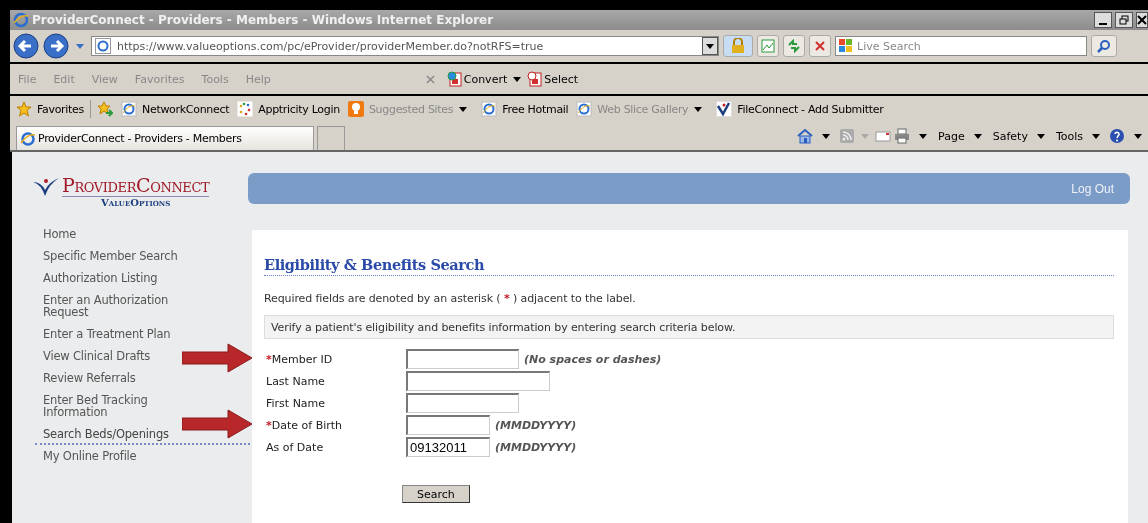  What do you see at coordinates (593, 359) in the screenshot?
I see `field-hint: (No spaces or dashes)` at bounding box center [593, 359].